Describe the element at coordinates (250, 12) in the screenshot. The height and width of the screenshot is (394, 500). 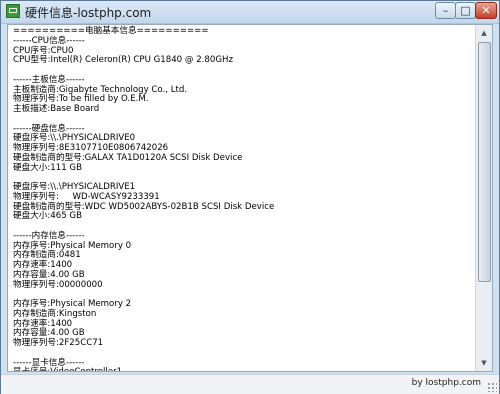
I see `title-bar: 硬件信息-lostphp.com – □ ✕` at that location.